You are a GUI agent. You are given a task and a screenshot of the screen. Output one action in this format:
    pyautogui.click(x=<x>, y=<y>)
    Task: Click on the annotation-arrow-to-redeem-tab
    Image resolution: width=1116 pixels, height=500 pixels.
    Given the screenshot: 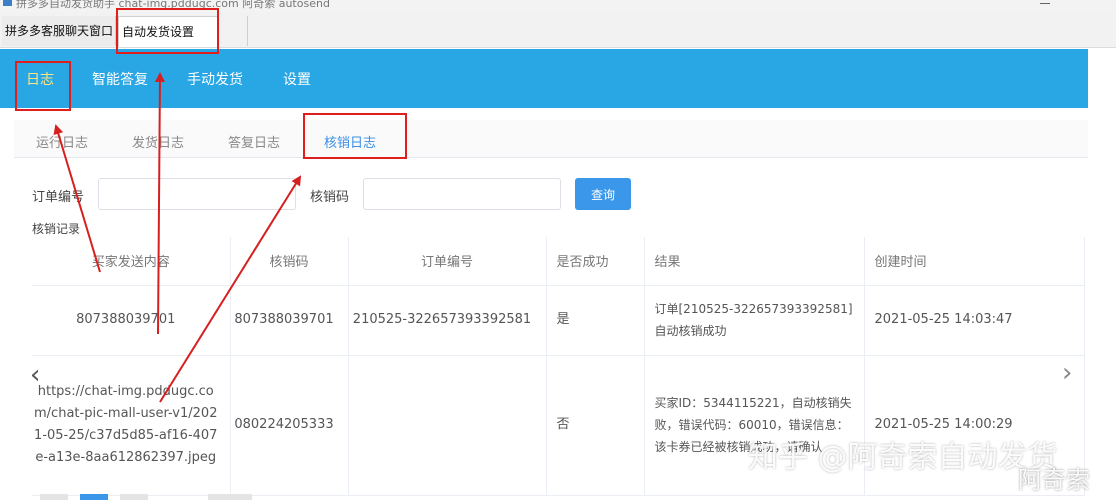 What is the action you would take?
    pyautogui.click(x=230, y=289)
    